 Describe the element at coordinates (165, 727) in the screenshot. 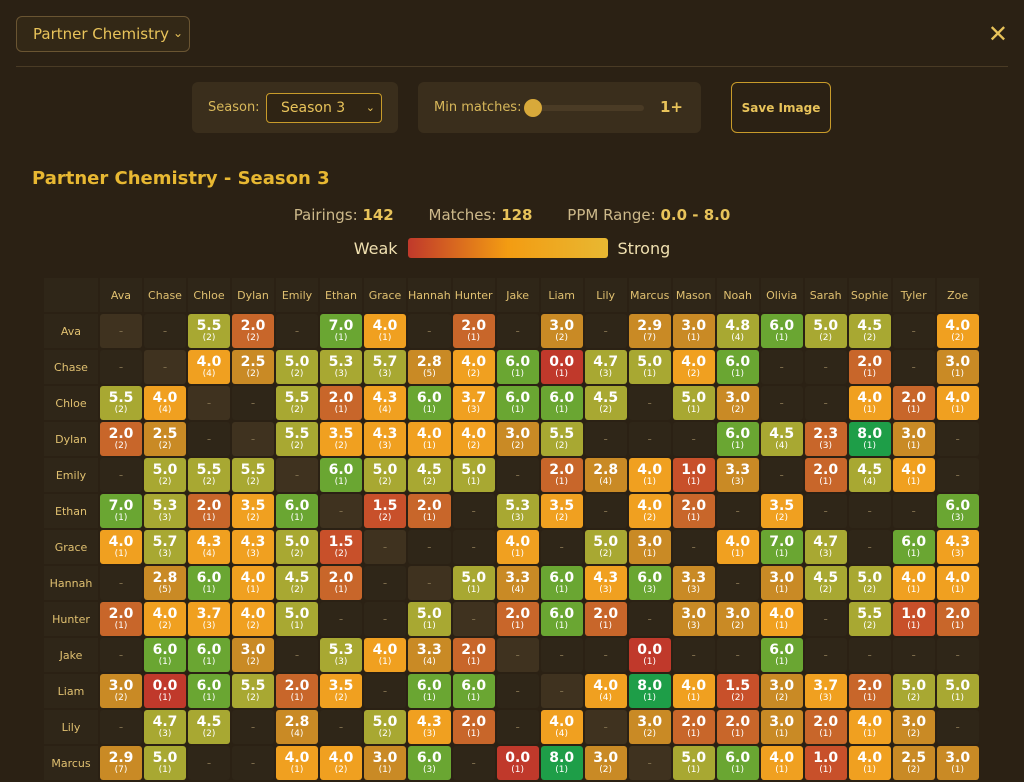

I see `heatmap-cell: 4.7 (3)` at that location.